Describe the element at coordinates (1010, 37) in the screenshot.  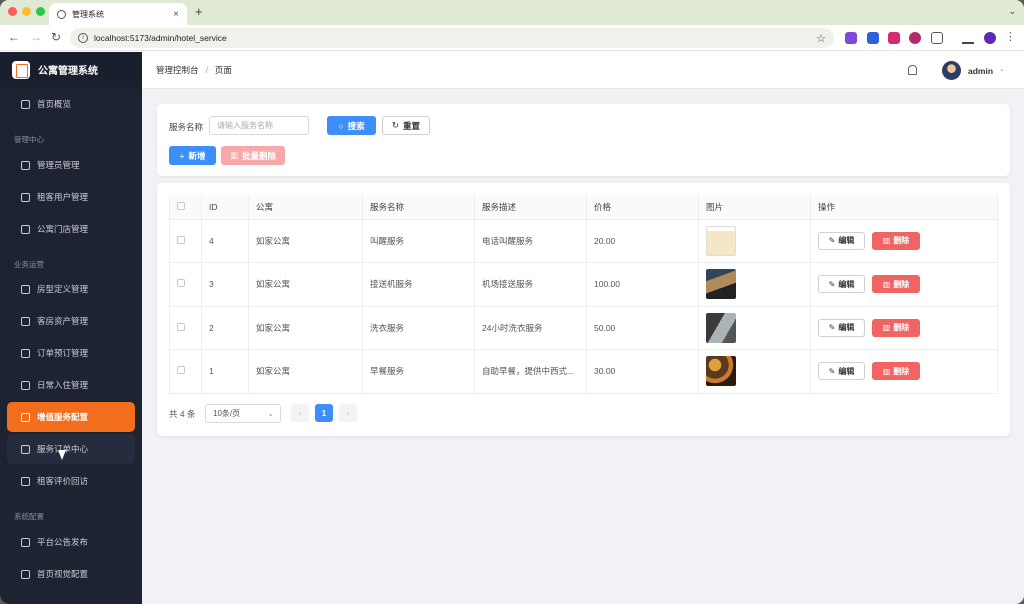
I see `browser-menu-icon: ⋮` at that location.